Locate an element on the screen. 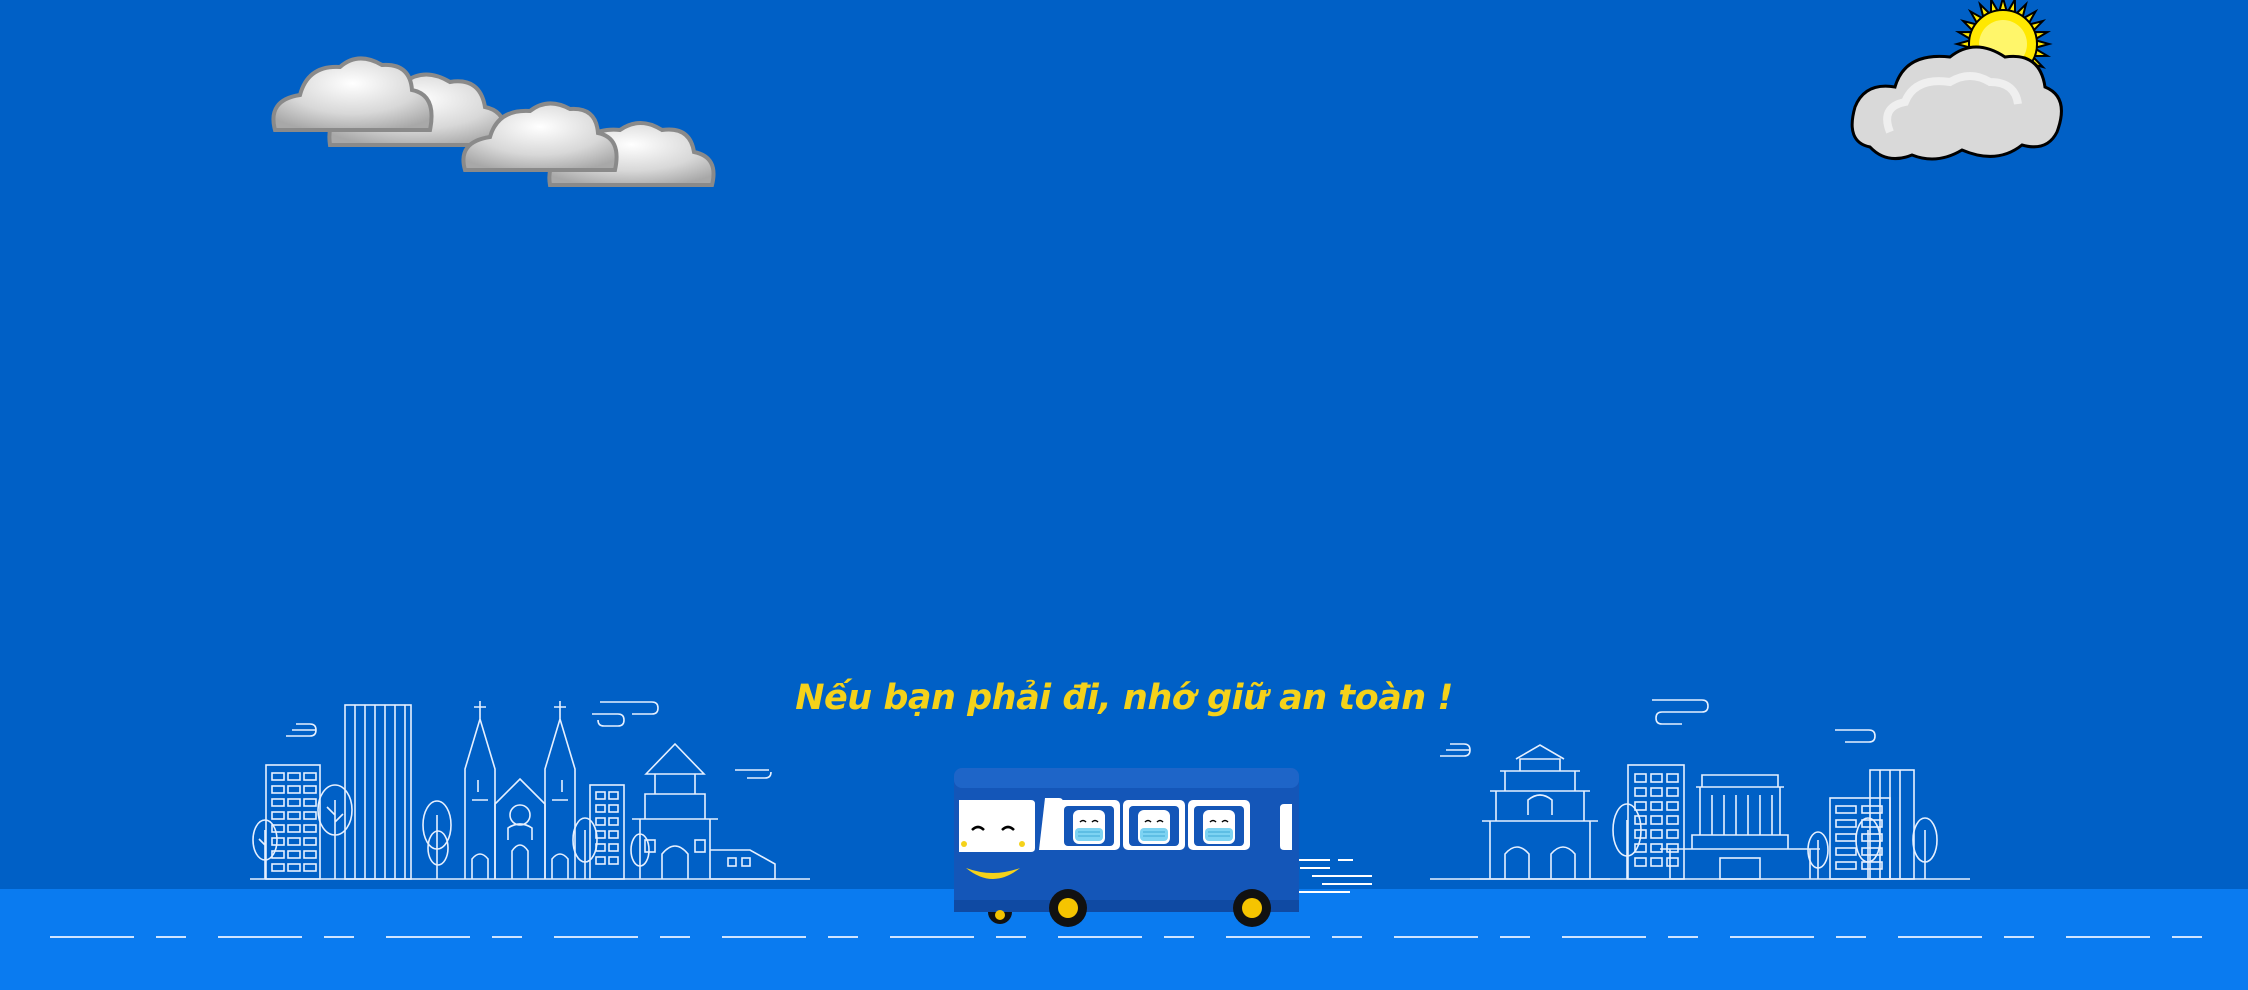 This screenshot has height=990, width=2248. city-skyline-right is located at coordinates (1700, 789).